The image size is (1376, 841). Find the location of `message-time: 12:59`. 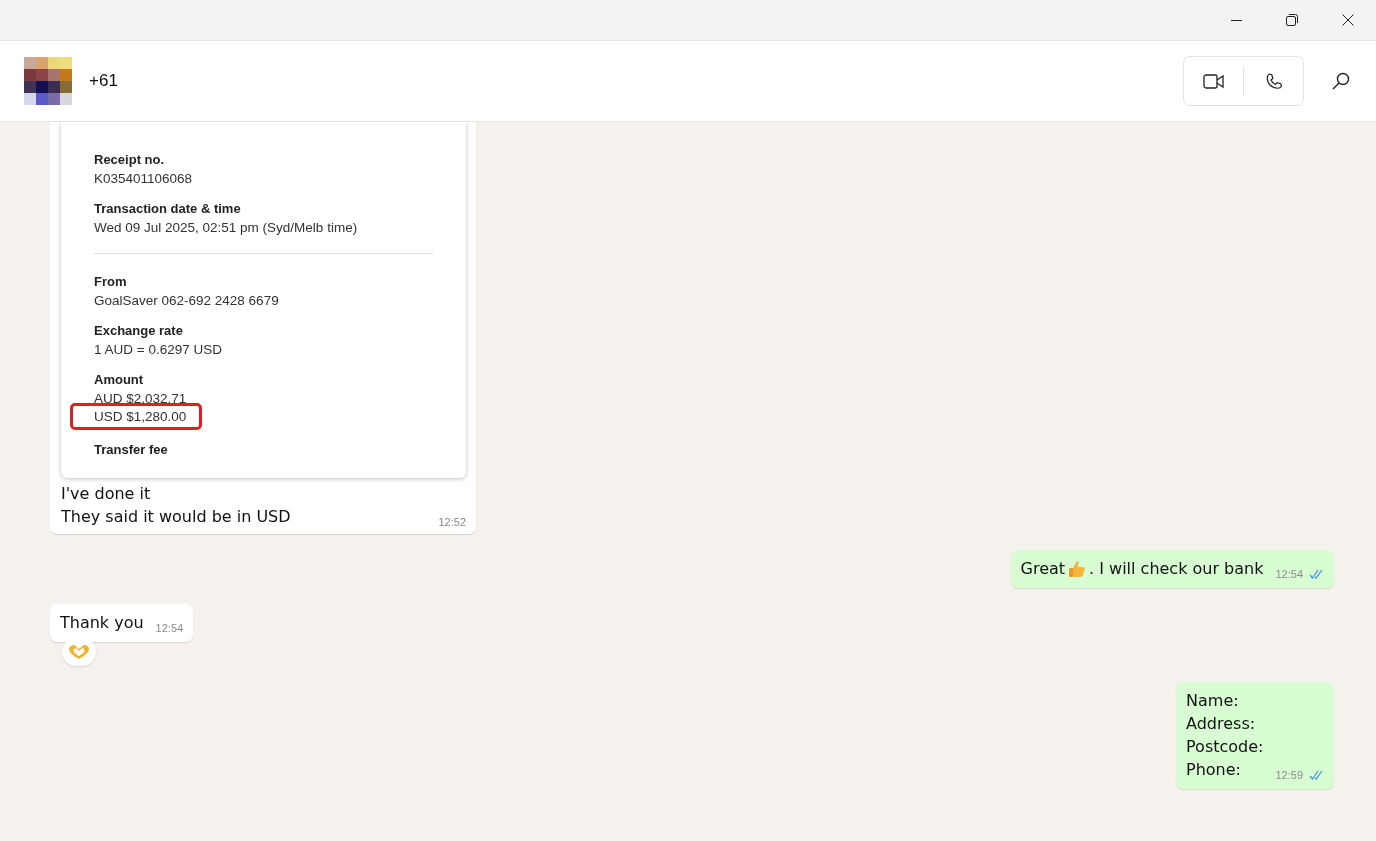

message-time: 12:59 is located at coordinates (1289, 775).